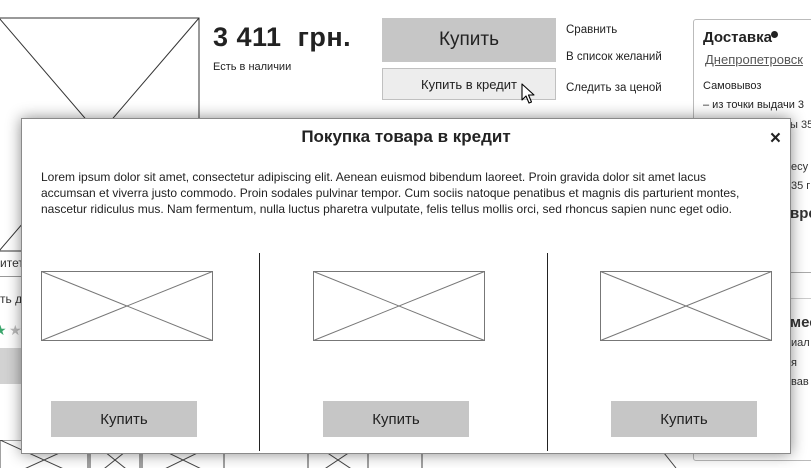  Describe the element at coordinates (754, 59) in the screenshot. I see `city-select: Днепропетровск` at that location.